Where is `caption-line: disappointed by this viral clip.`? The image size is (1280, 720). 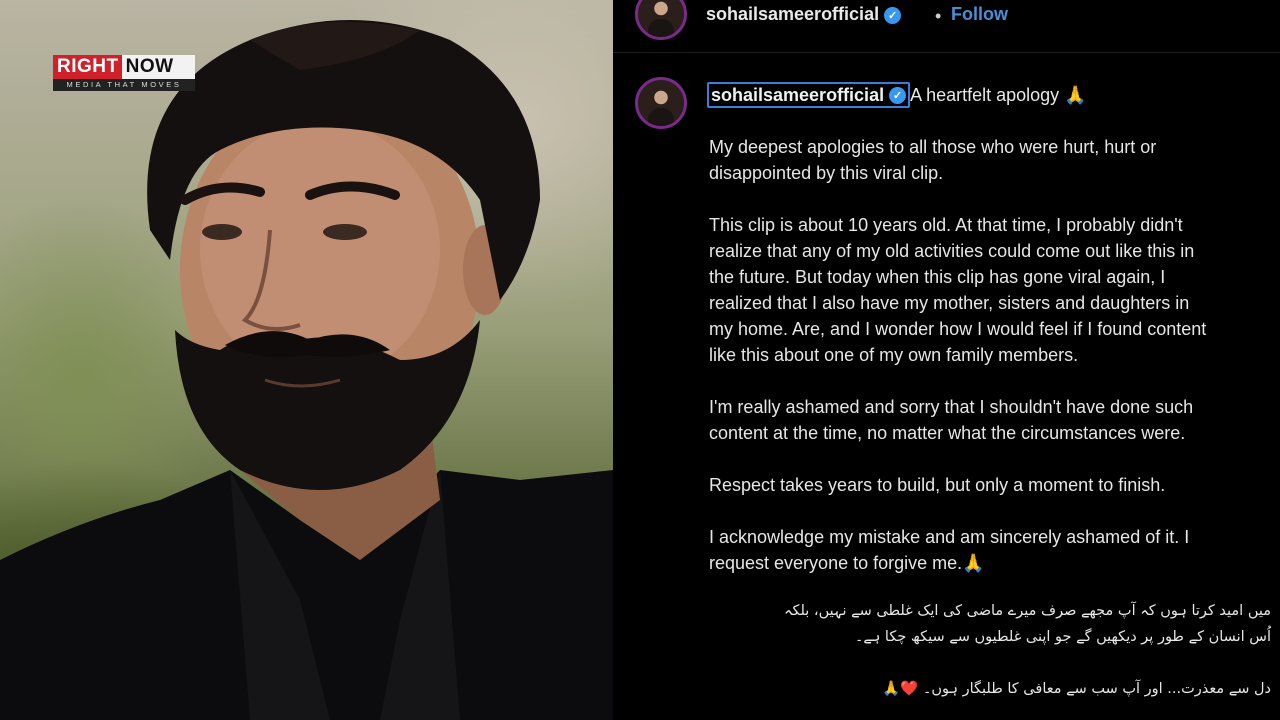
caption-line: disappointed by this viral clip. is located at coordinates (826, 173).